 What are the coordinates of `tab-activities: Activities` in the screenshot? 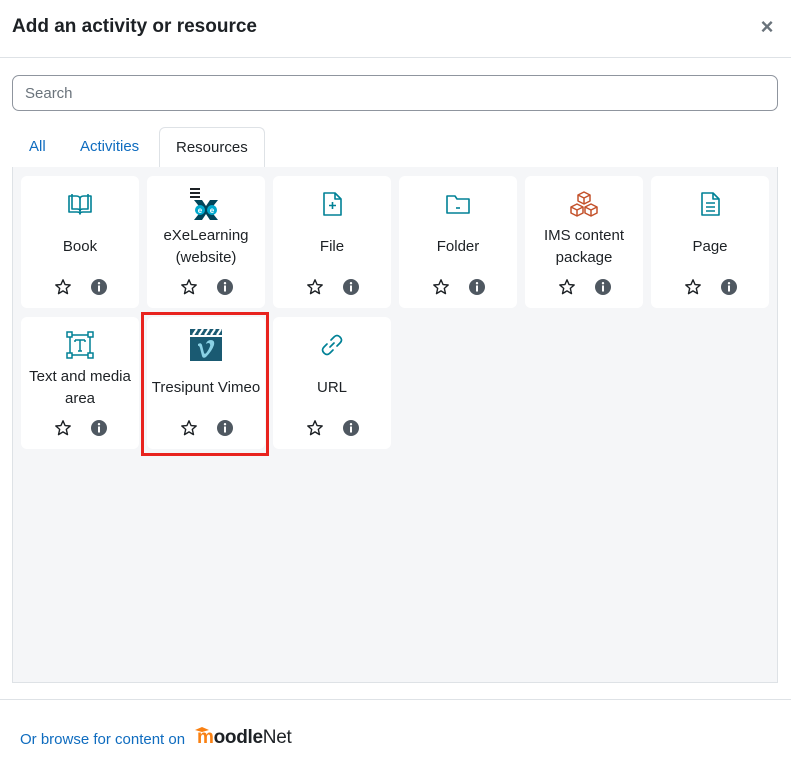 It's located at (109, 147).